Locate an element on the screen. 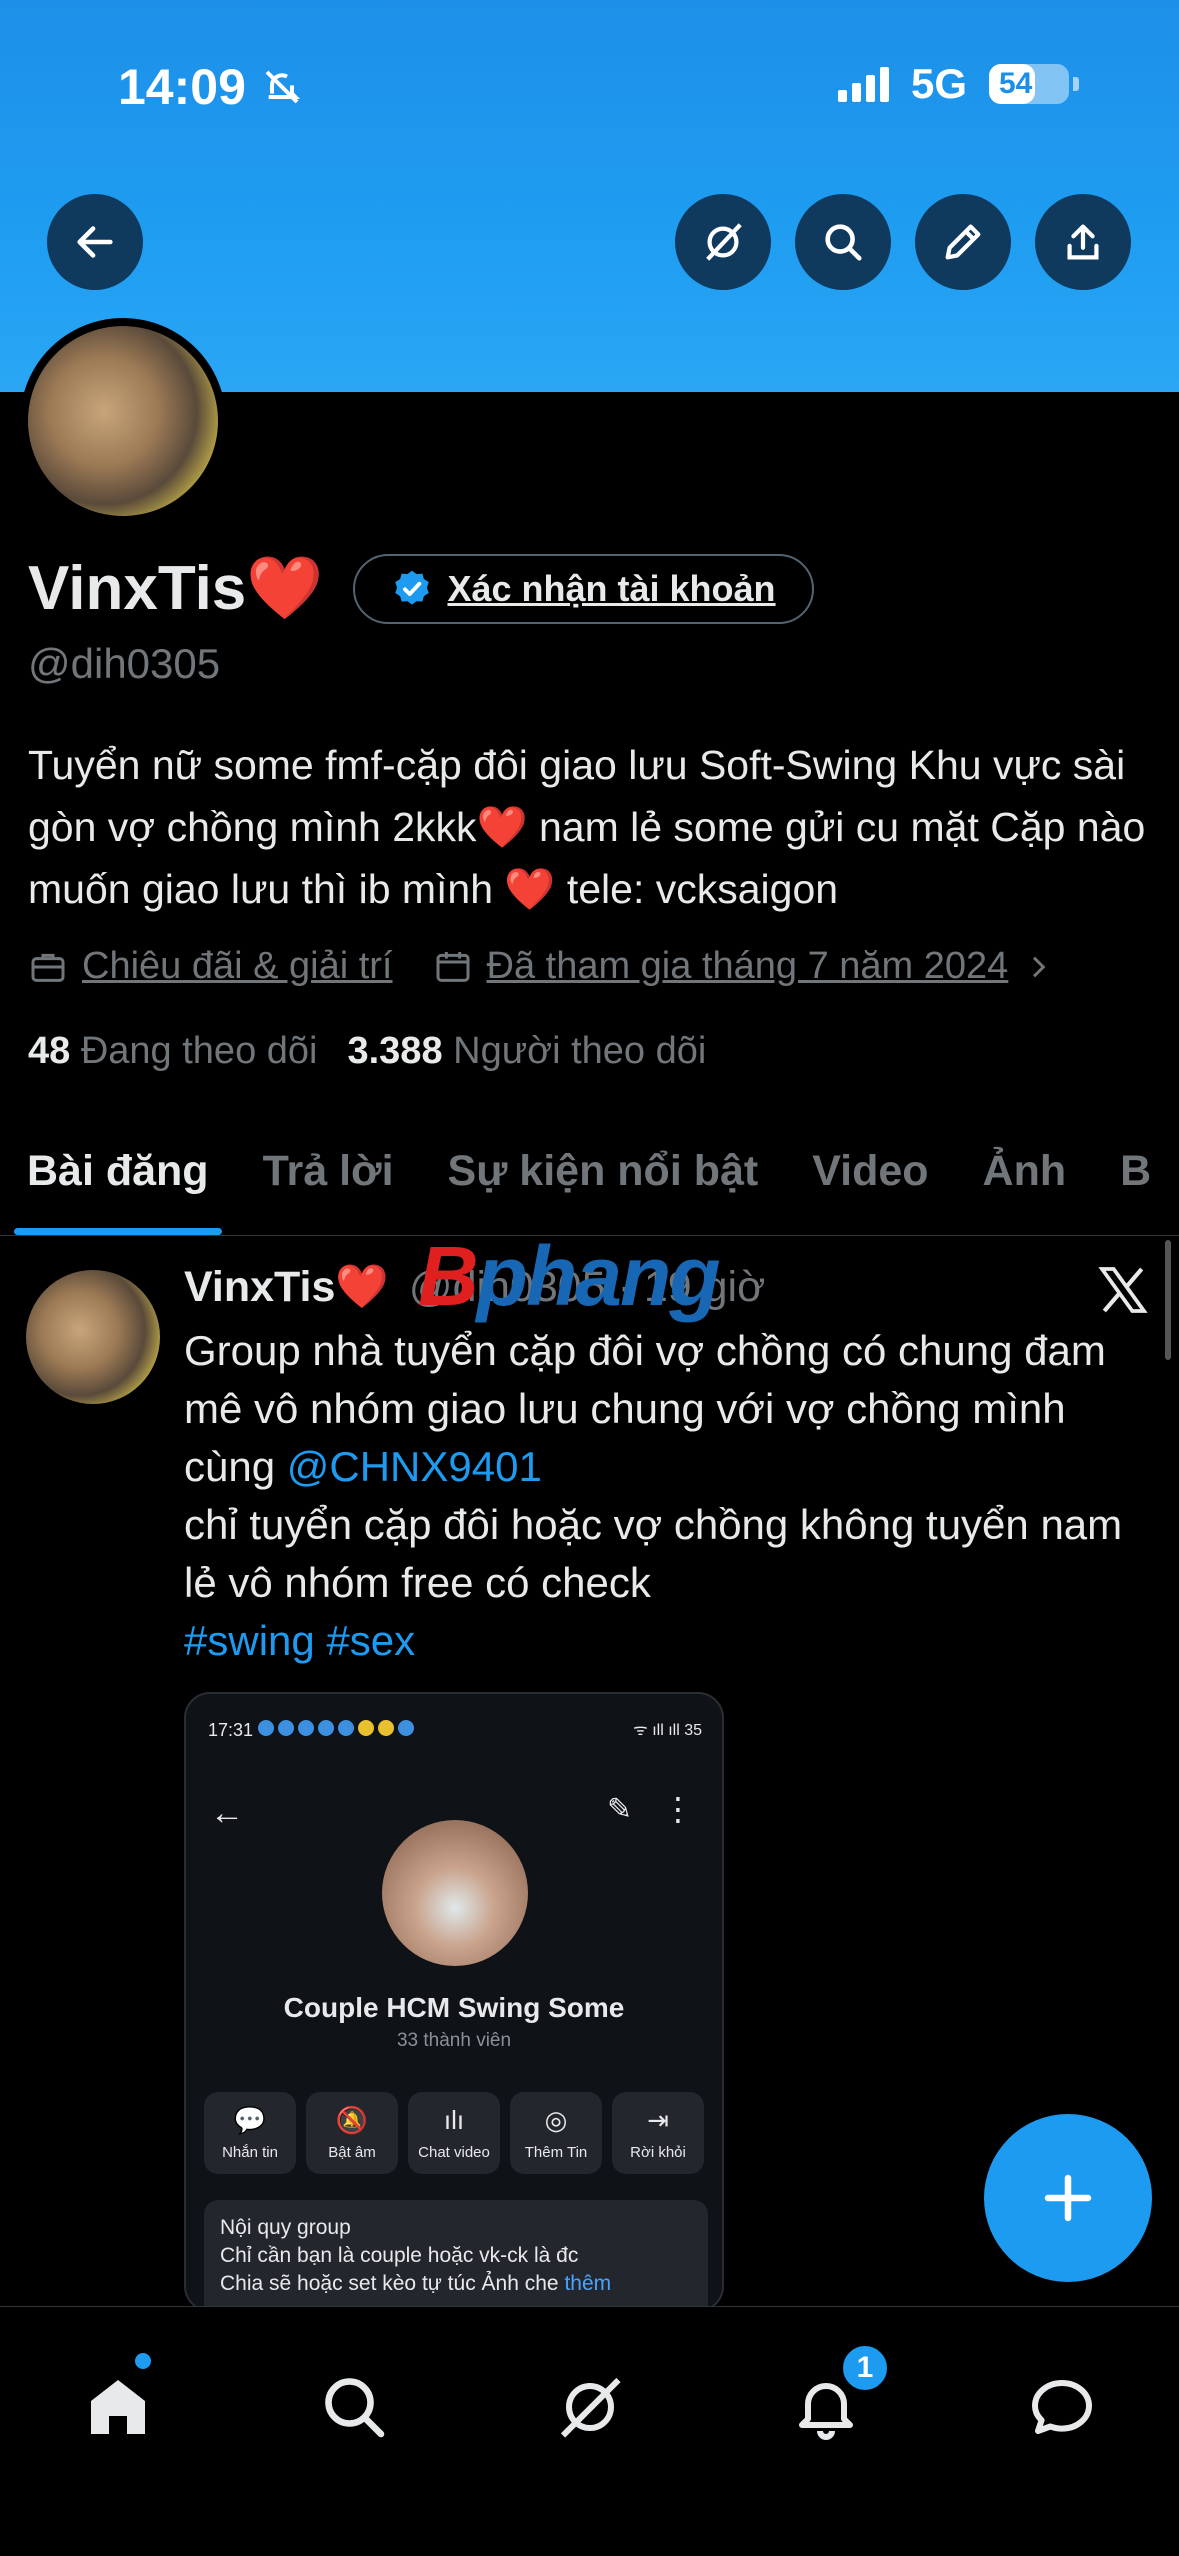 This screenshot has width=1179, height=2556. audio-bars-icon: ılı is located at coordinates (454, 2120).